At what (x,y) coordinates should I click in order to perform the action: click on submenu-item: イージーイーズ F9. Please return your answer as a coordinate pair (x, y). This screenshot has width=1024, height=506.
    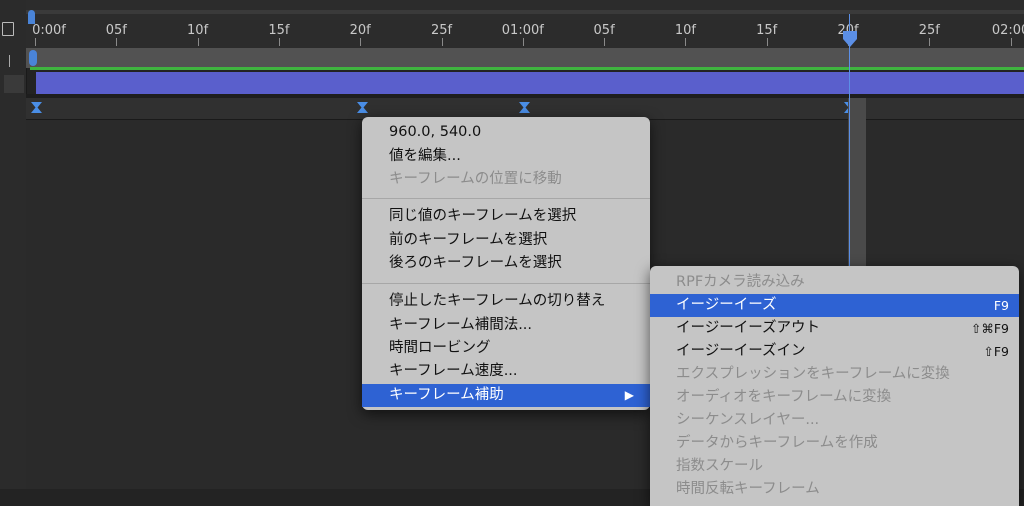
    Looking at the image, I should click on (834, 305).